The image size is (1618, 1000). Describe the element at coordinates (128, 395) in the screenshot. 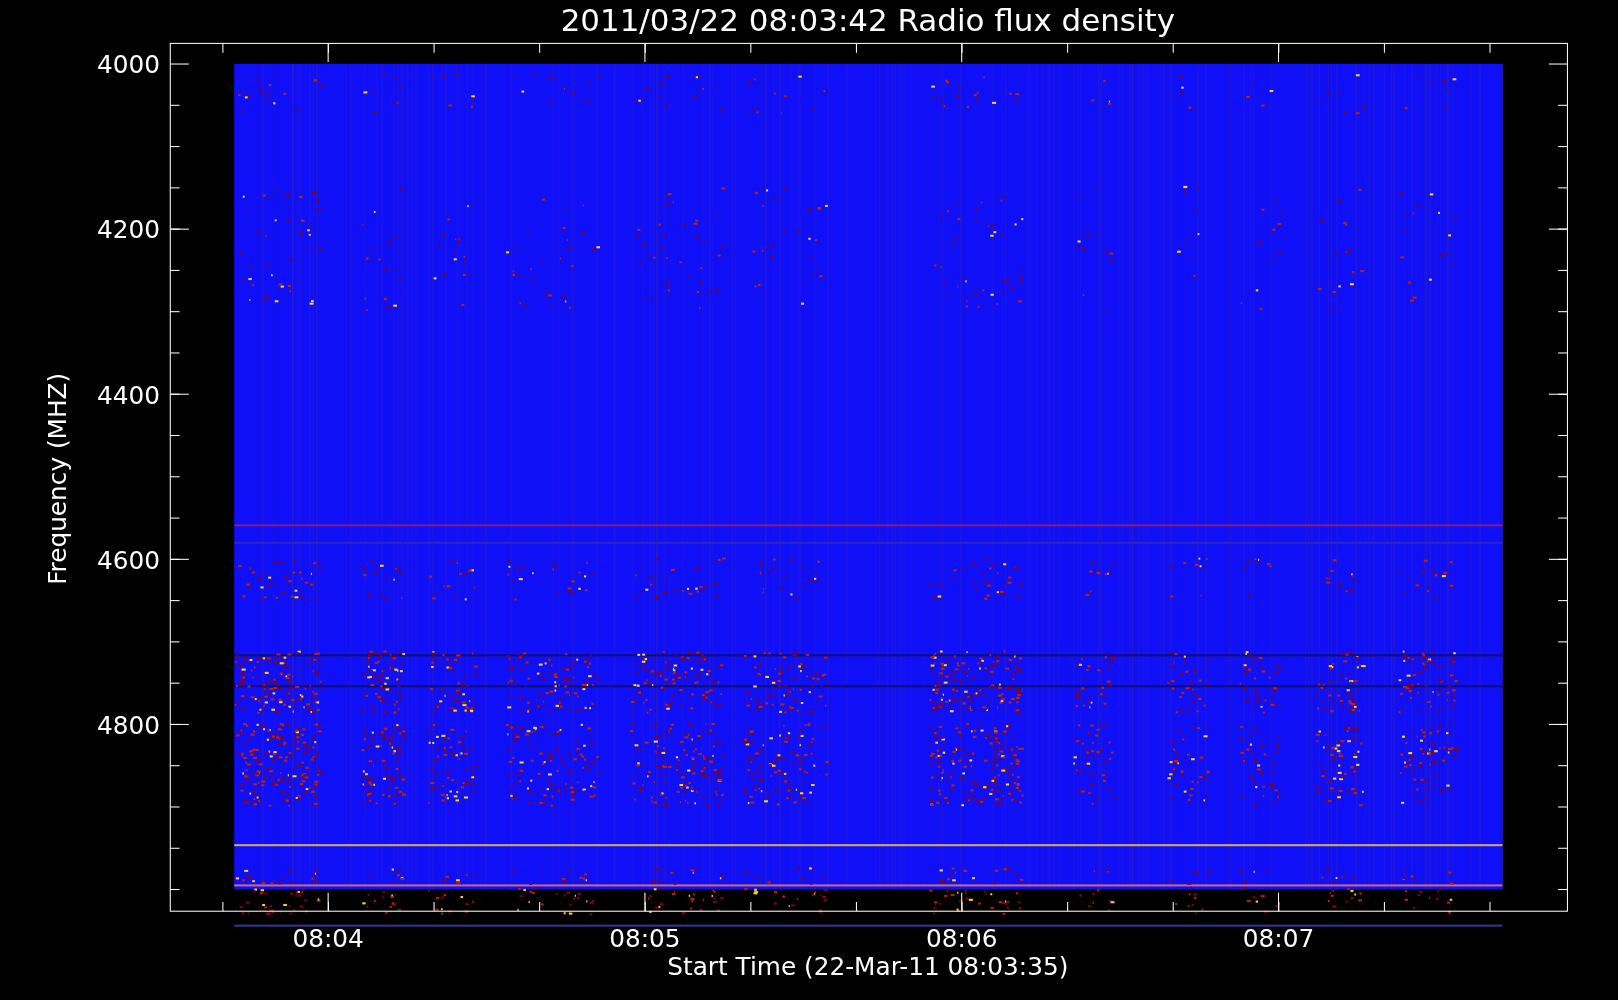

I see `y-tick-label: 4400` at that location.